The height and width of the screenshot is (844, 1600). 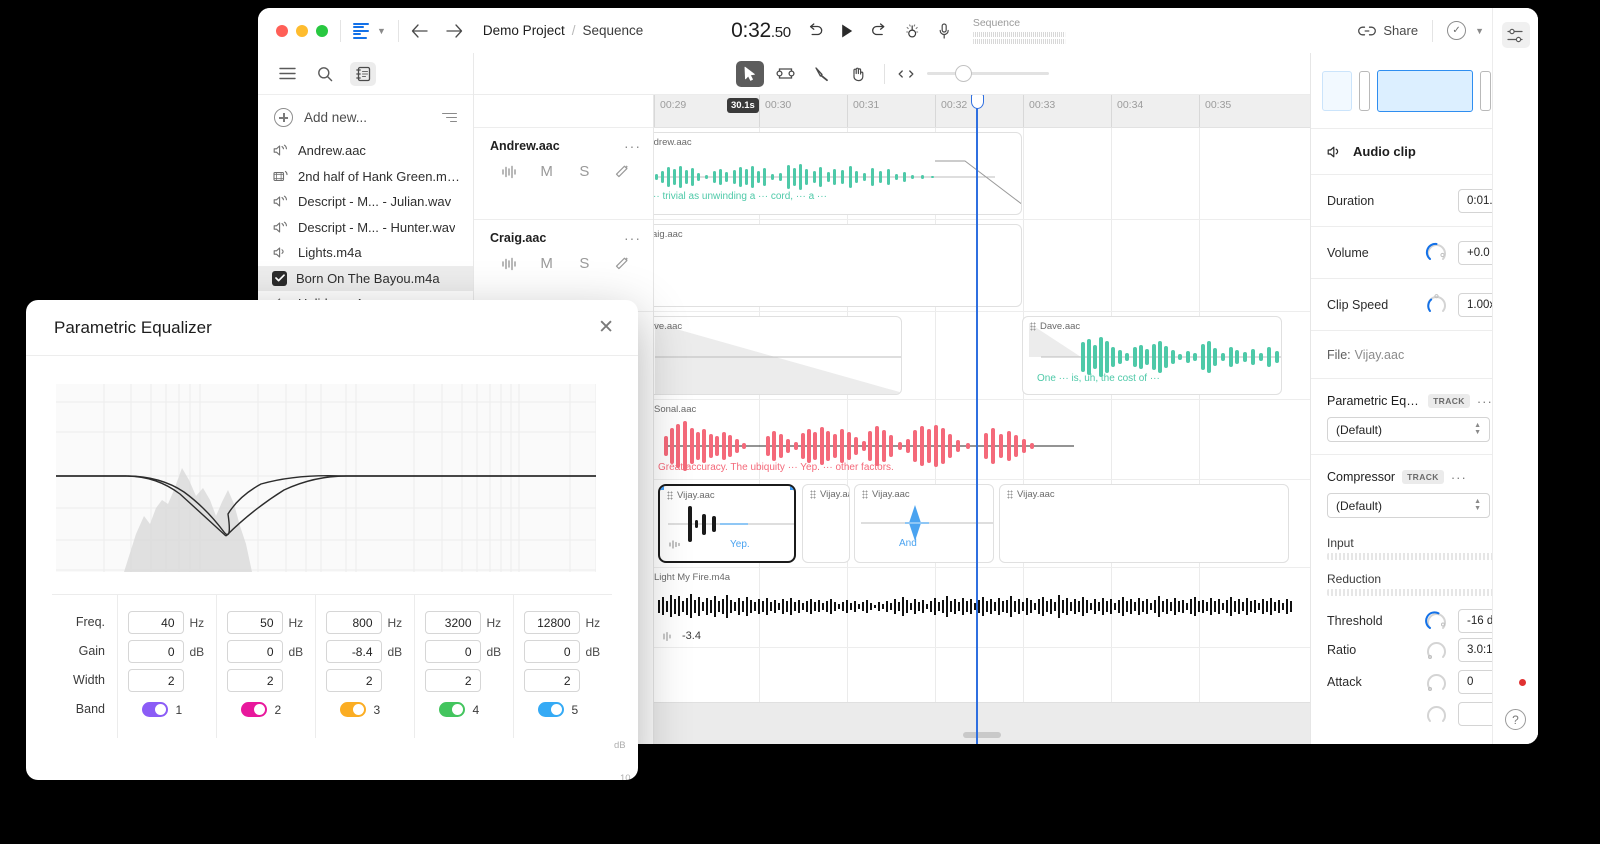 What do you see at coordinates (279, 278) in the screenshot?
I see `checkbox-checked-icon` at bounding box center [279, 278].